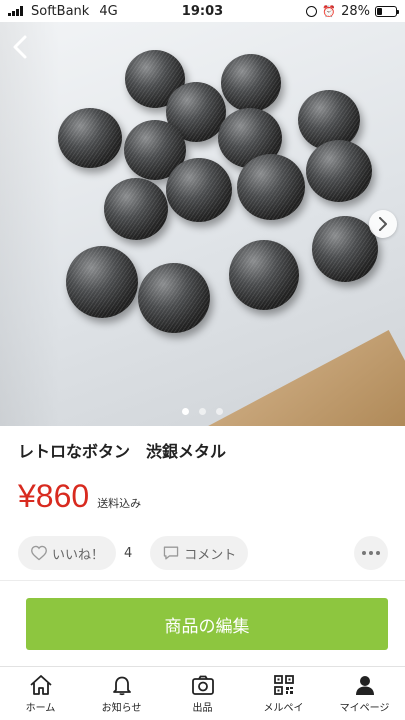  I want to click on signal-icon, so click(15, 11).